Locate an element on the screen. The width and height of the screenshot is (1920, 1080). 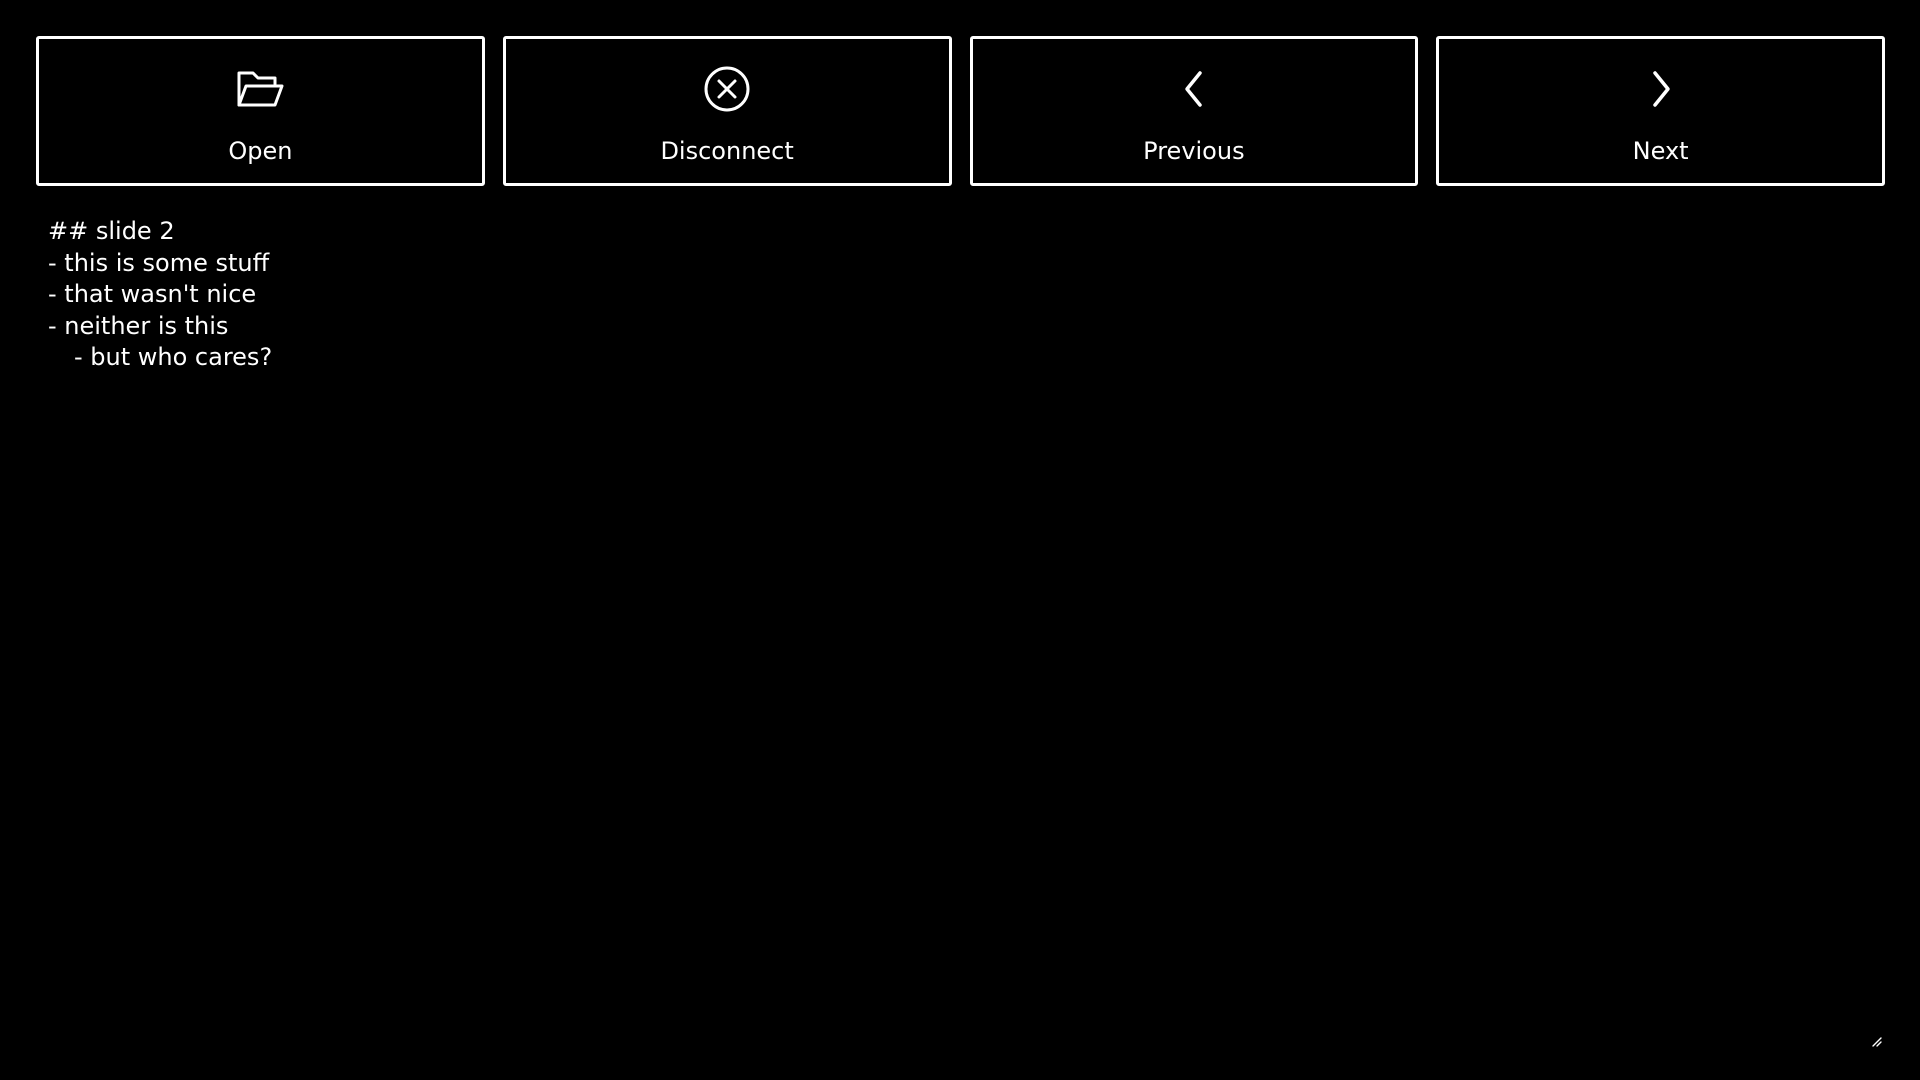
folder-open-icon is located at coordinates (260, 89).